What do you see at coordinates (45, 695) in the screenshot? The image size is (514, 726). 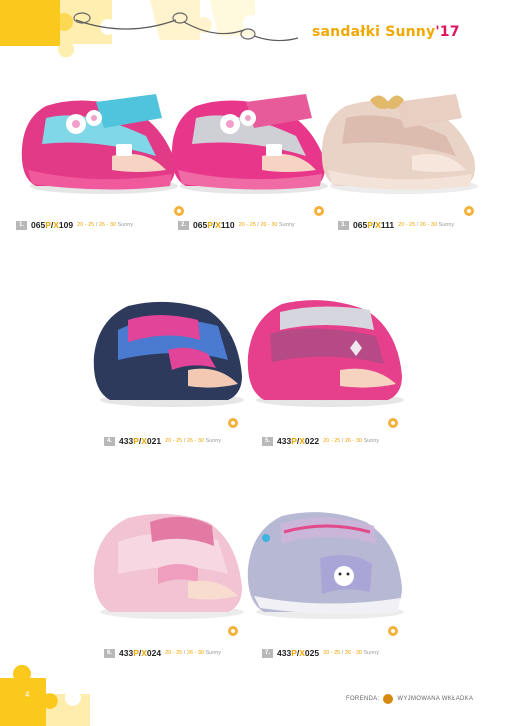 I see `puzzle-decoration-bottom-left` at bounding box center [45, 695].